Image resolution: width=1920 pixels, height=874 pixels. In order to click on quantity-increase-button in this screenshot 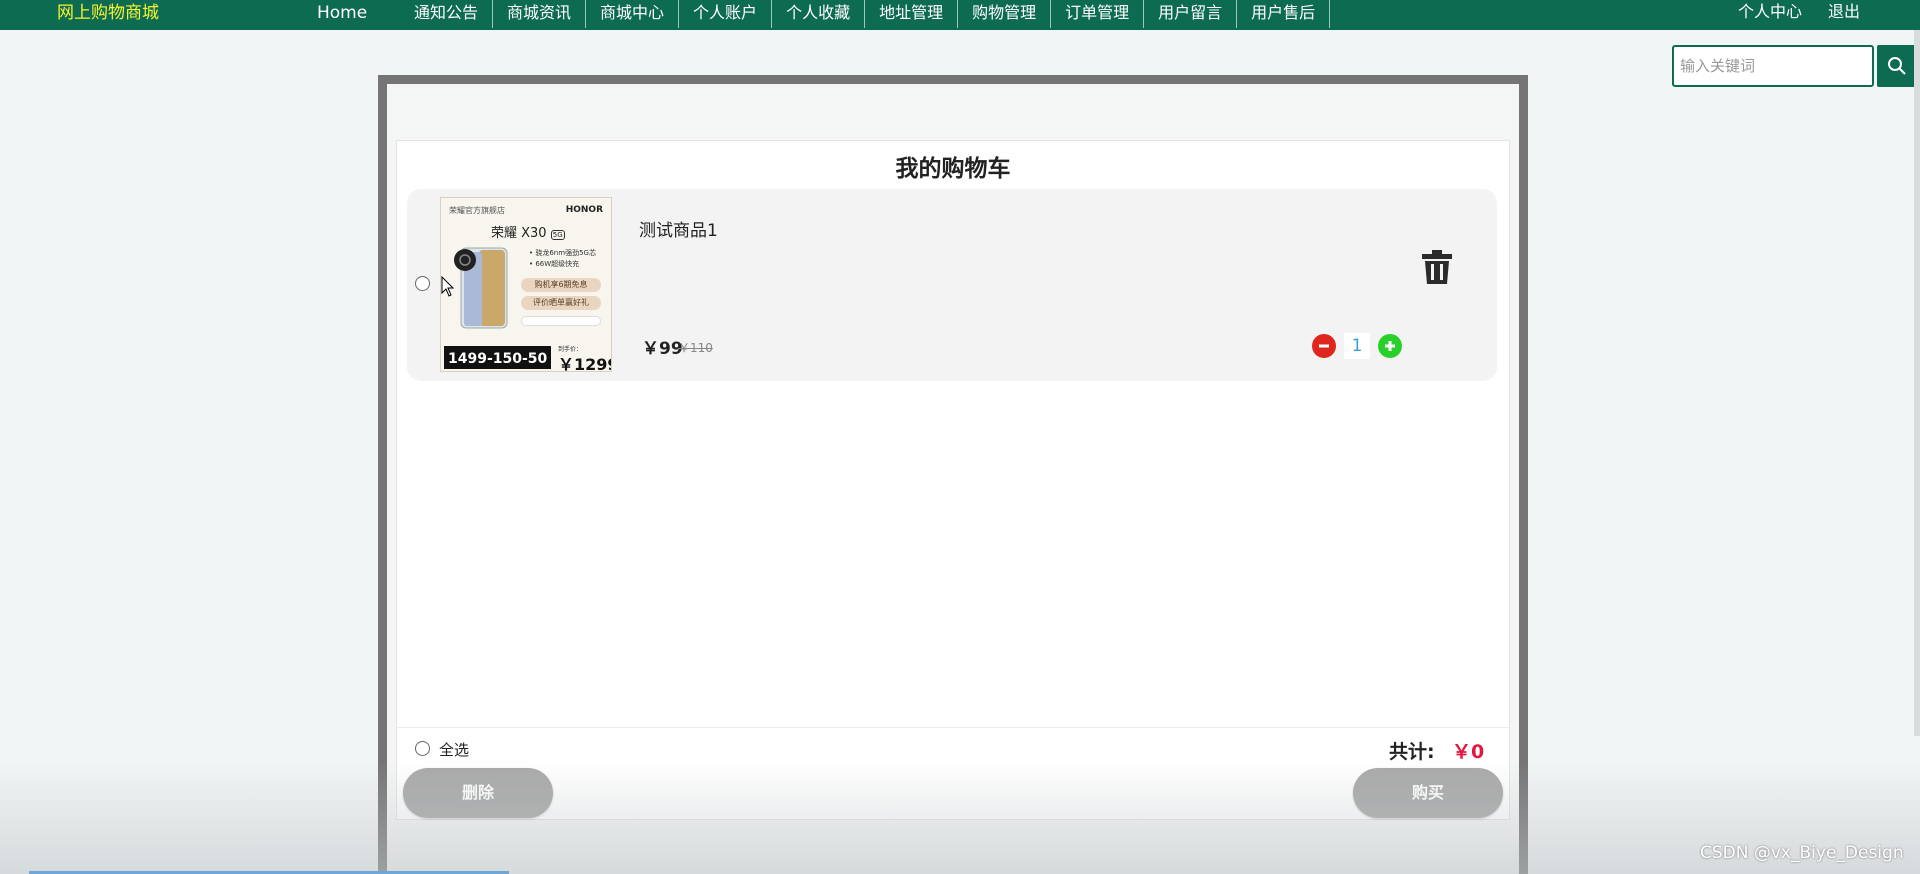, I will do `click(1390, 346)`.